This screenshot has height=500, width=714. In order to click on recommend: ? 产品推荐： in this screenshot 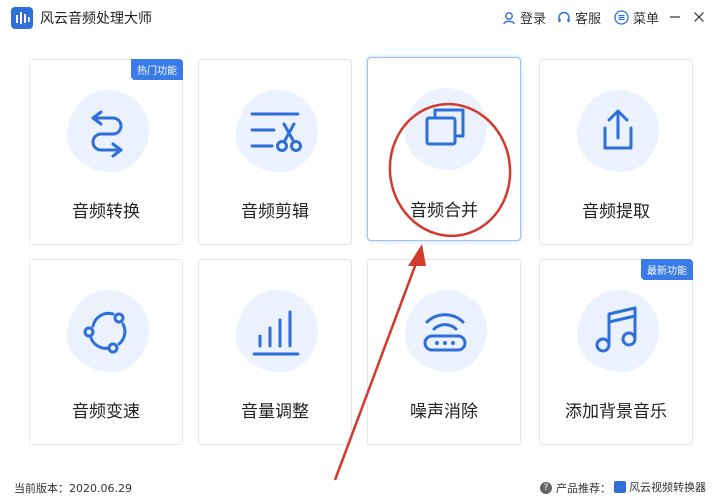, I will do `click(575, 488)`.